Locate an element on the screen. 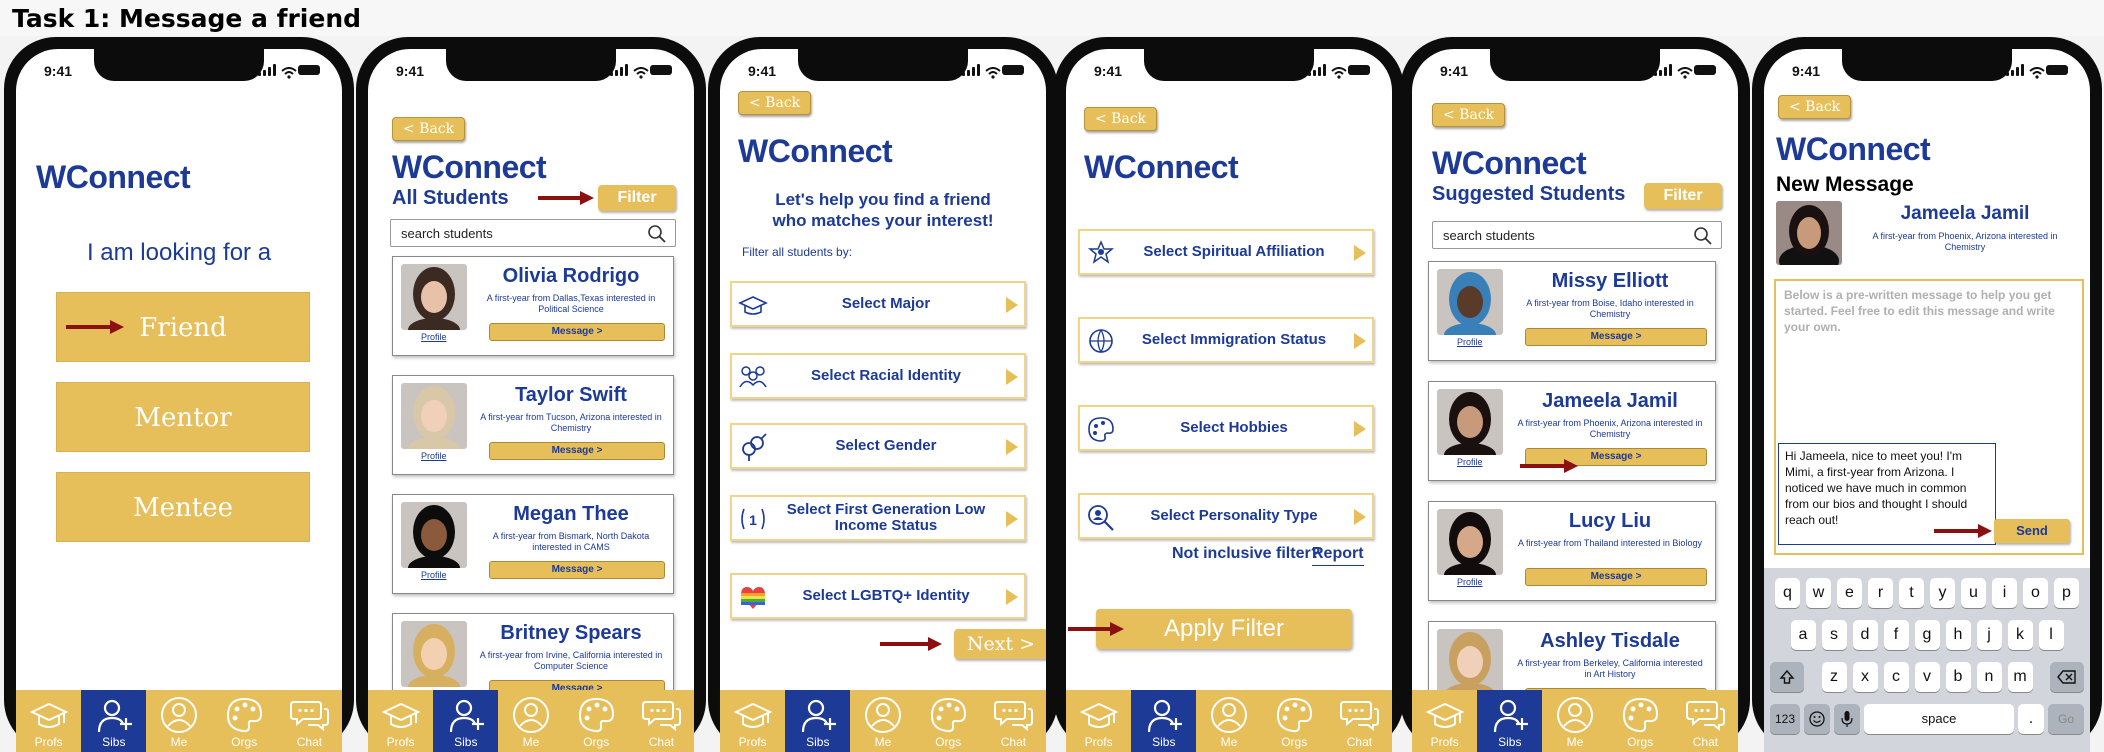 The image size is (2104, 752). key-q: q is located at coordinates (1787, 593).